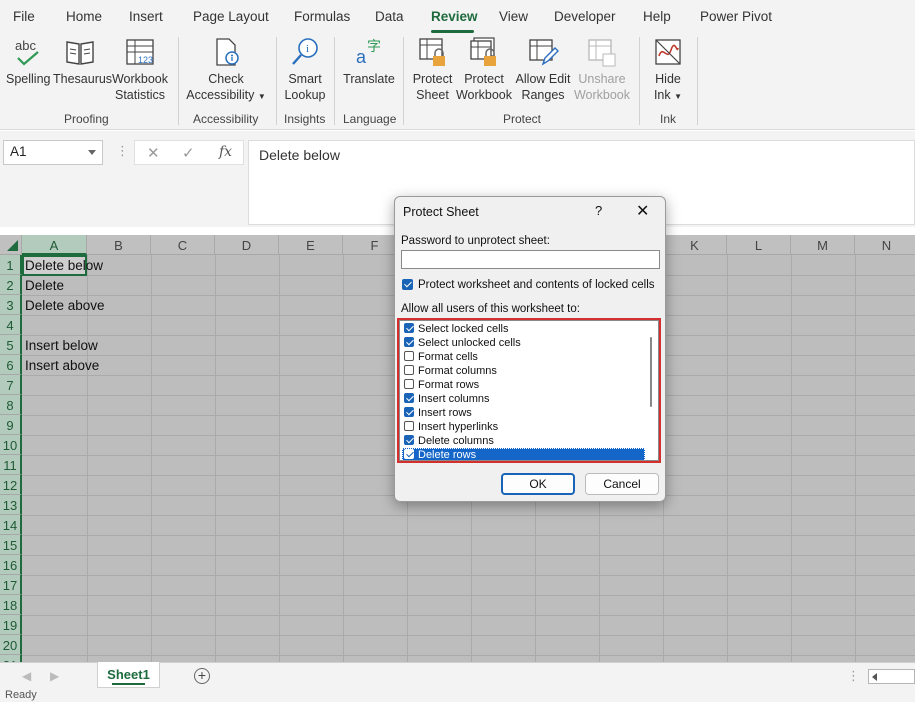 The width and height of the screenshot is (915, 702). What do you see at coordinates (885, 245) in the screenshot?
I see `column-header-n: N` at bounding box center [885, 245].